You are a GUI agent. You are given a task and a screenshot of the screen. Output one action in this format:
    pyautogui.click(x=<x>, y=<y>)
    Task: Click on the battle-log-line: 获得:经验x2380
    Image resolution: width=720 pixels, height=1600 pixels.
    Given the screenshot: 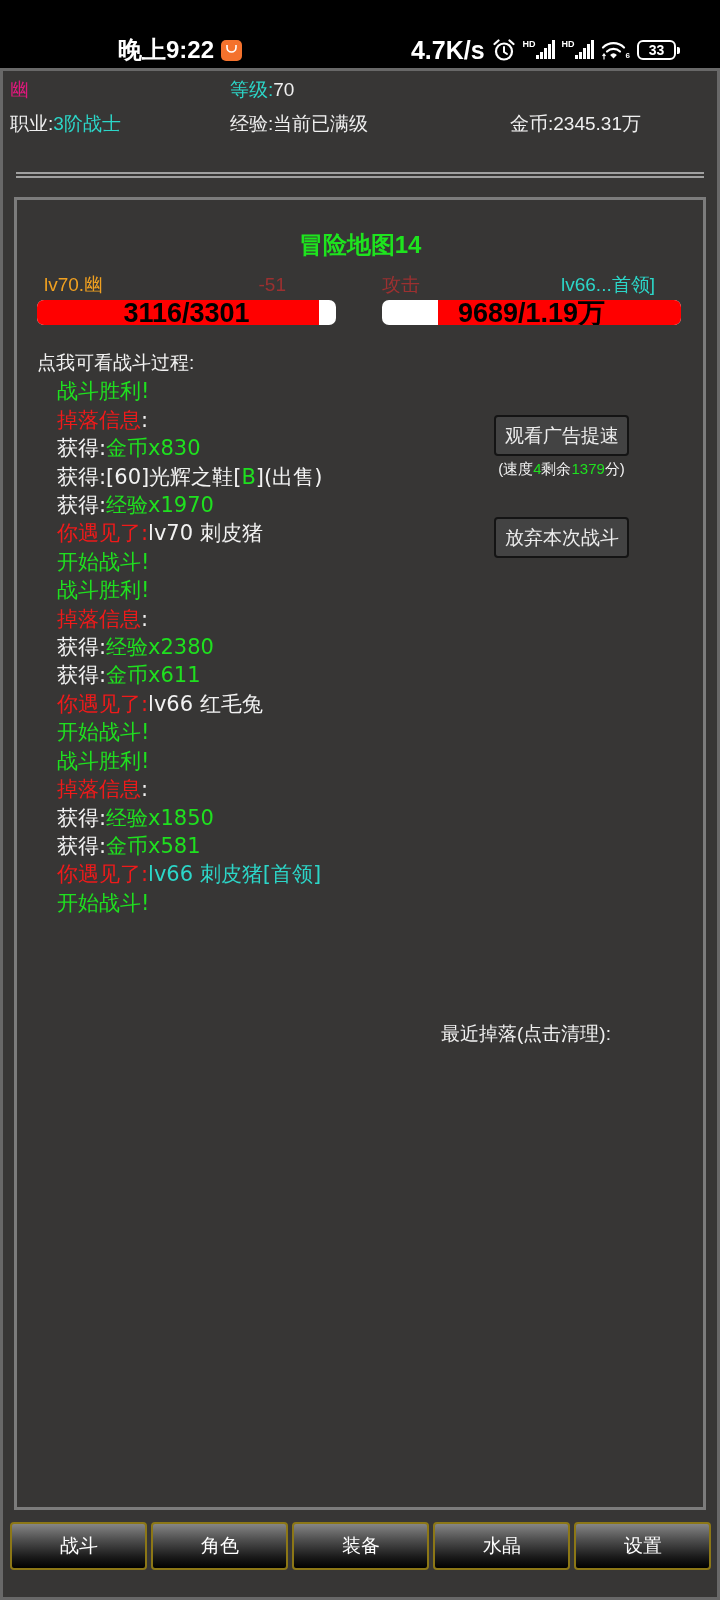 What is the action you would take?
    pyautogui.click(x=135, y=648)
    